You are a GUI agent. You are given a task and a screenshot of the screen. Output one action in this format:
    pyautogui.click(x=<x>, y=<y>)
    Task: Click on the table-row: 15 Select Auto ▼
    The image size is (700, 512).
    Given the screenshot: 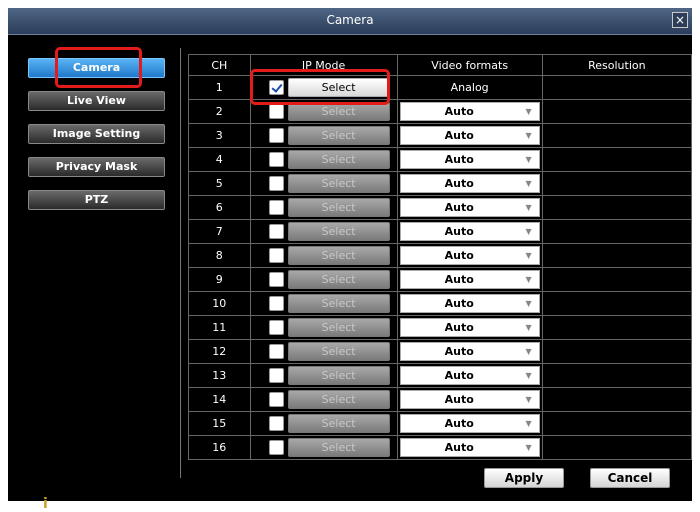 What is the action you would take?
    pyautogui.click(x=440, y=423)
    